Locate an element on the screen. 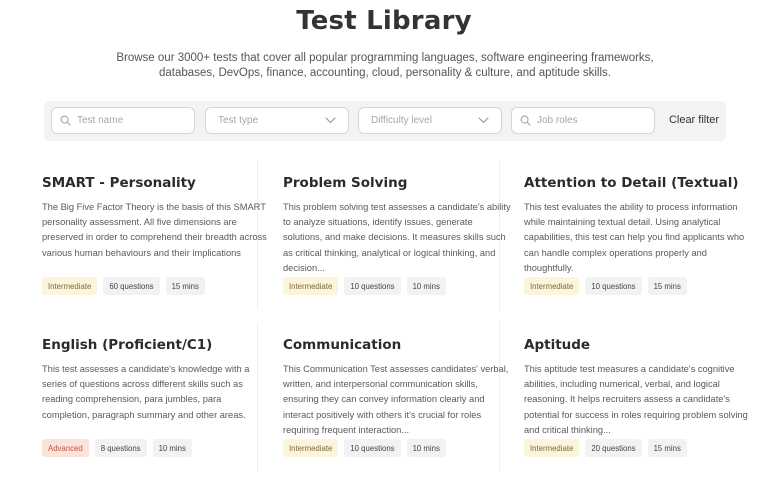 The image size is (768, 483). test-card-tags: Intermediate 20 questions 15 mins is located at coordinates (605, 448).